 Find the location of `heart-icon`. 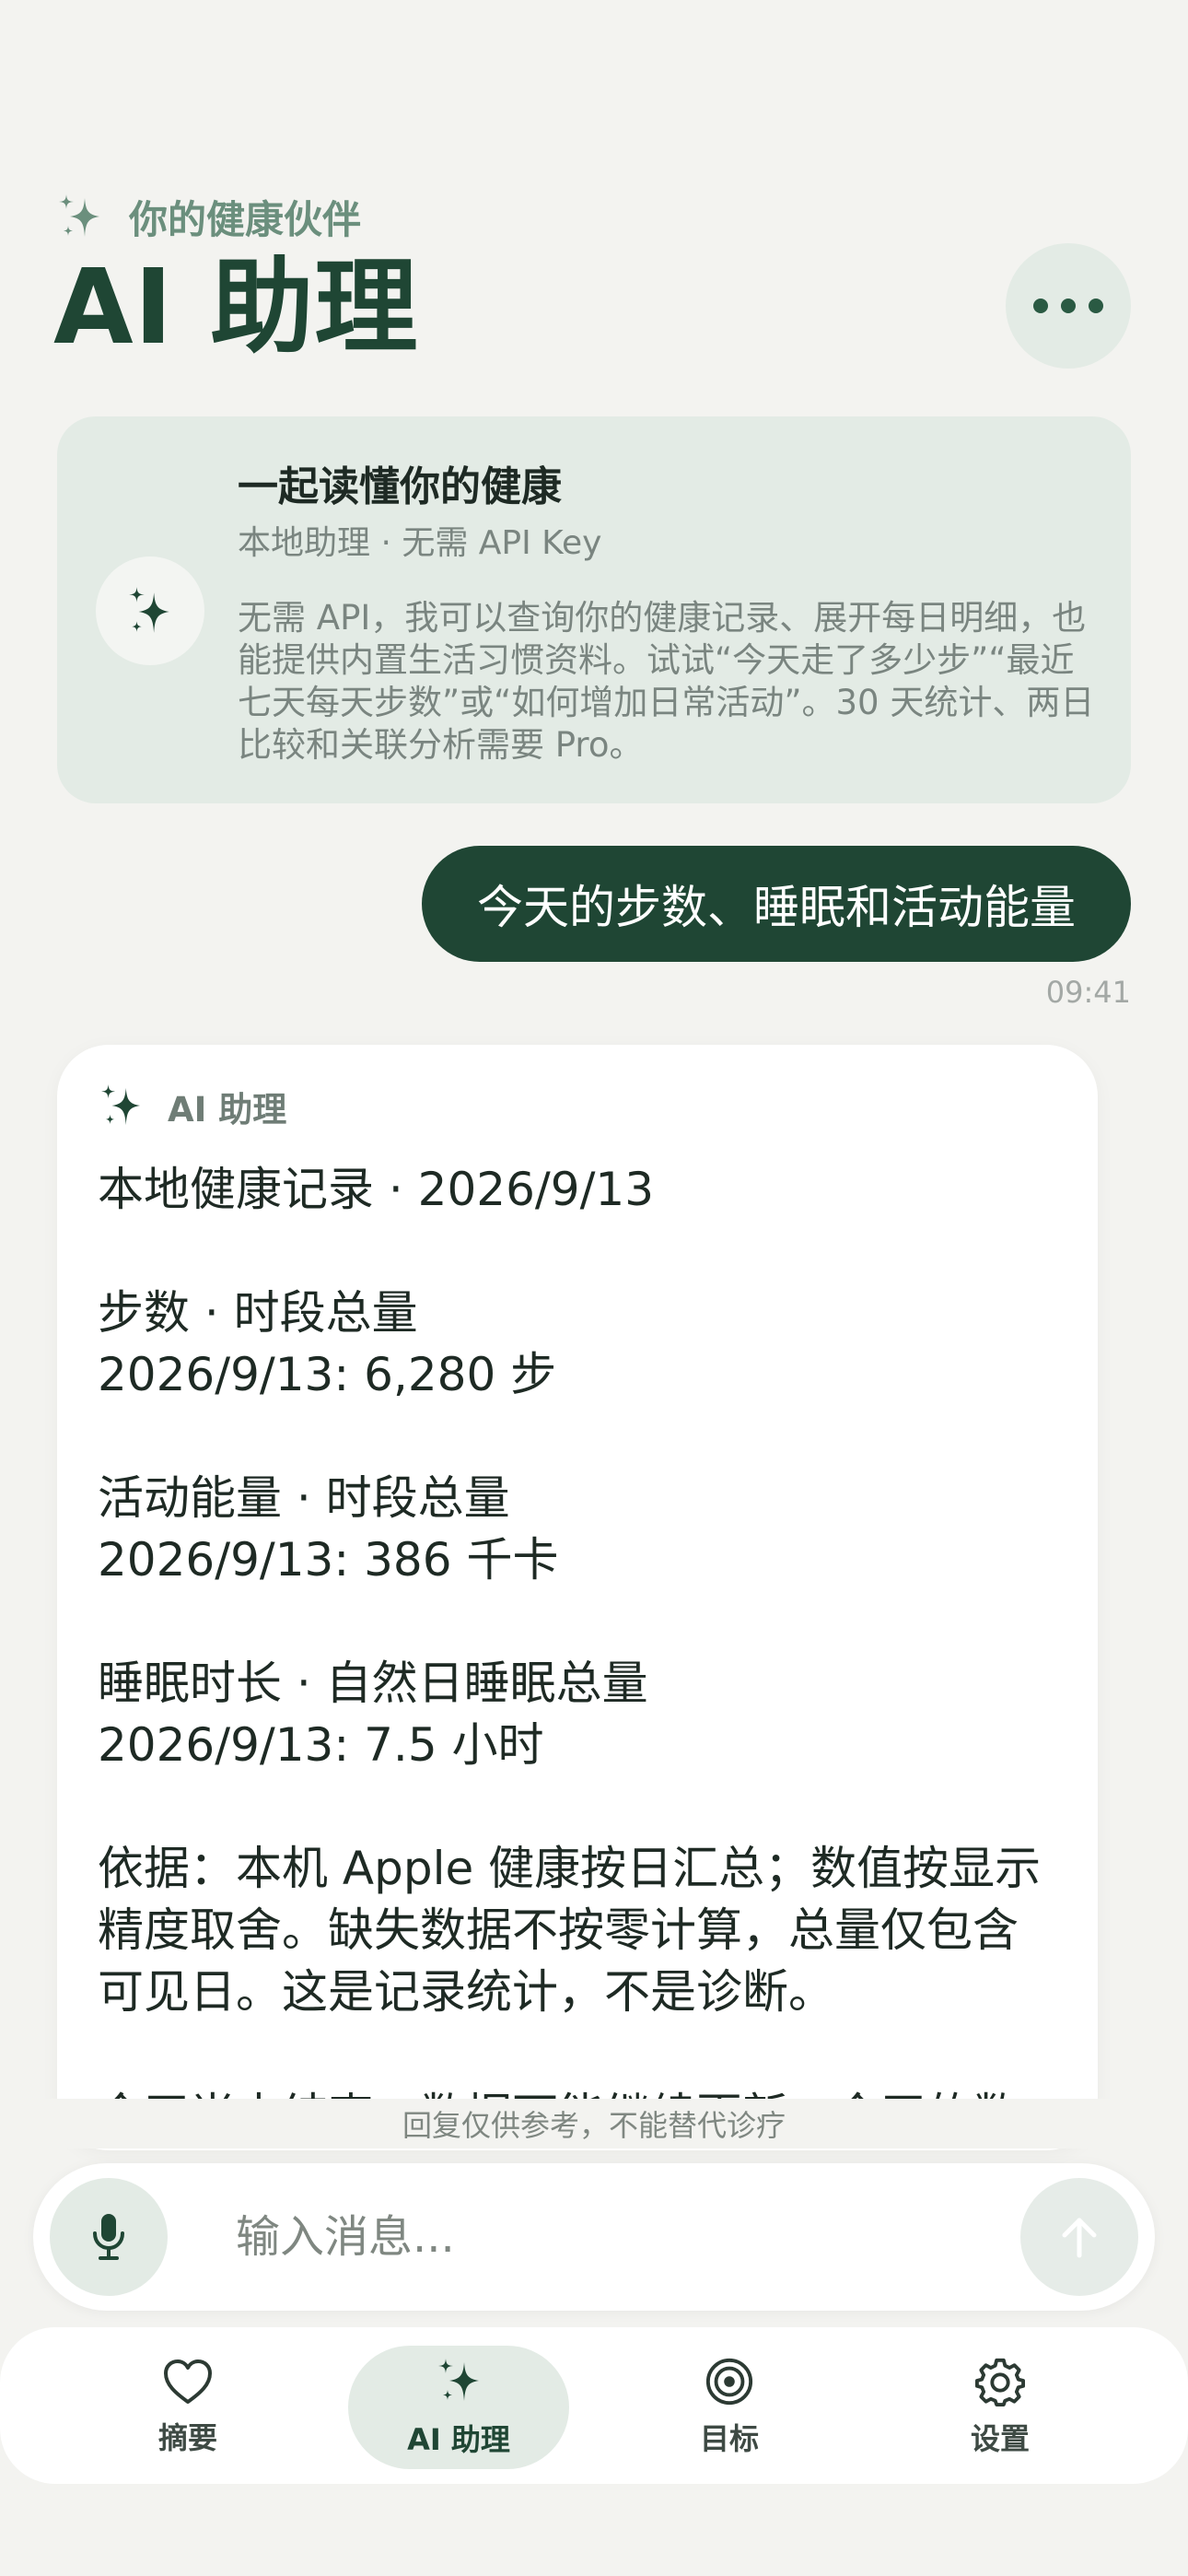

heart-icon is located at coordinates (188, 2381).